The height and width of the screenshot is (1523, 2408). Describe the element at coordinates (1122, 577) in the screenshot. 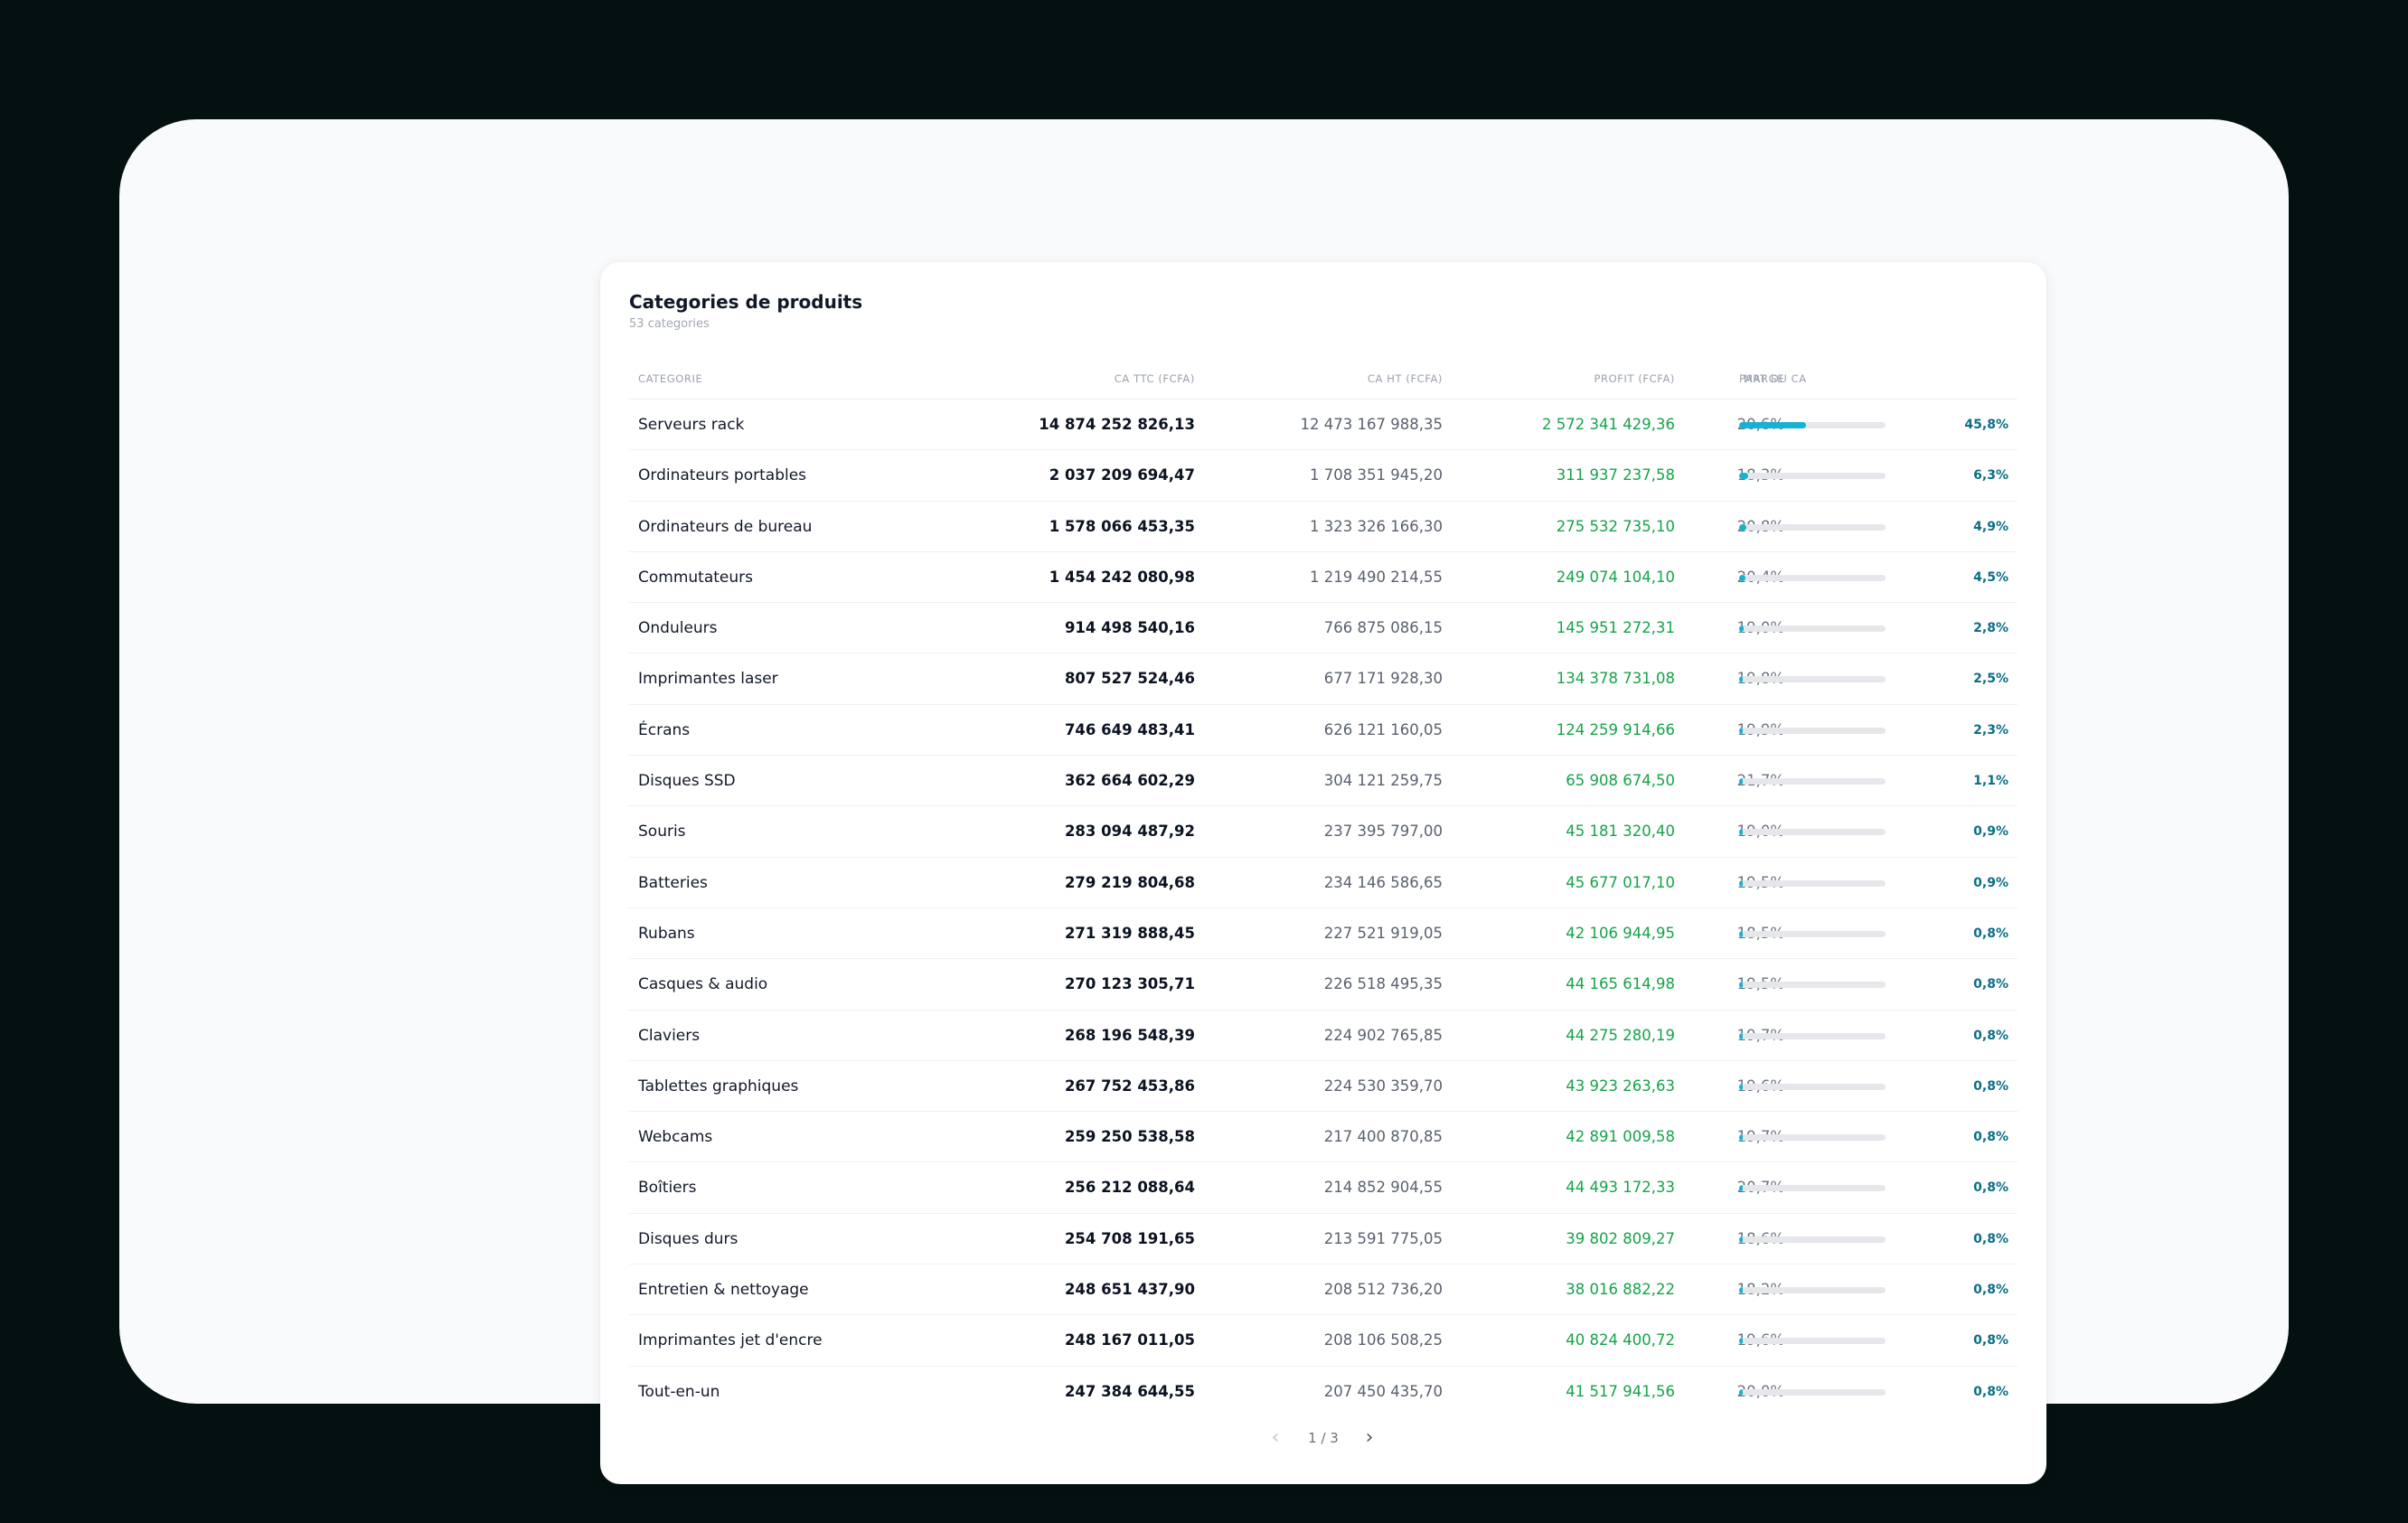

I see `ca-ttc-value: 1 454 242 080,98` at that location.